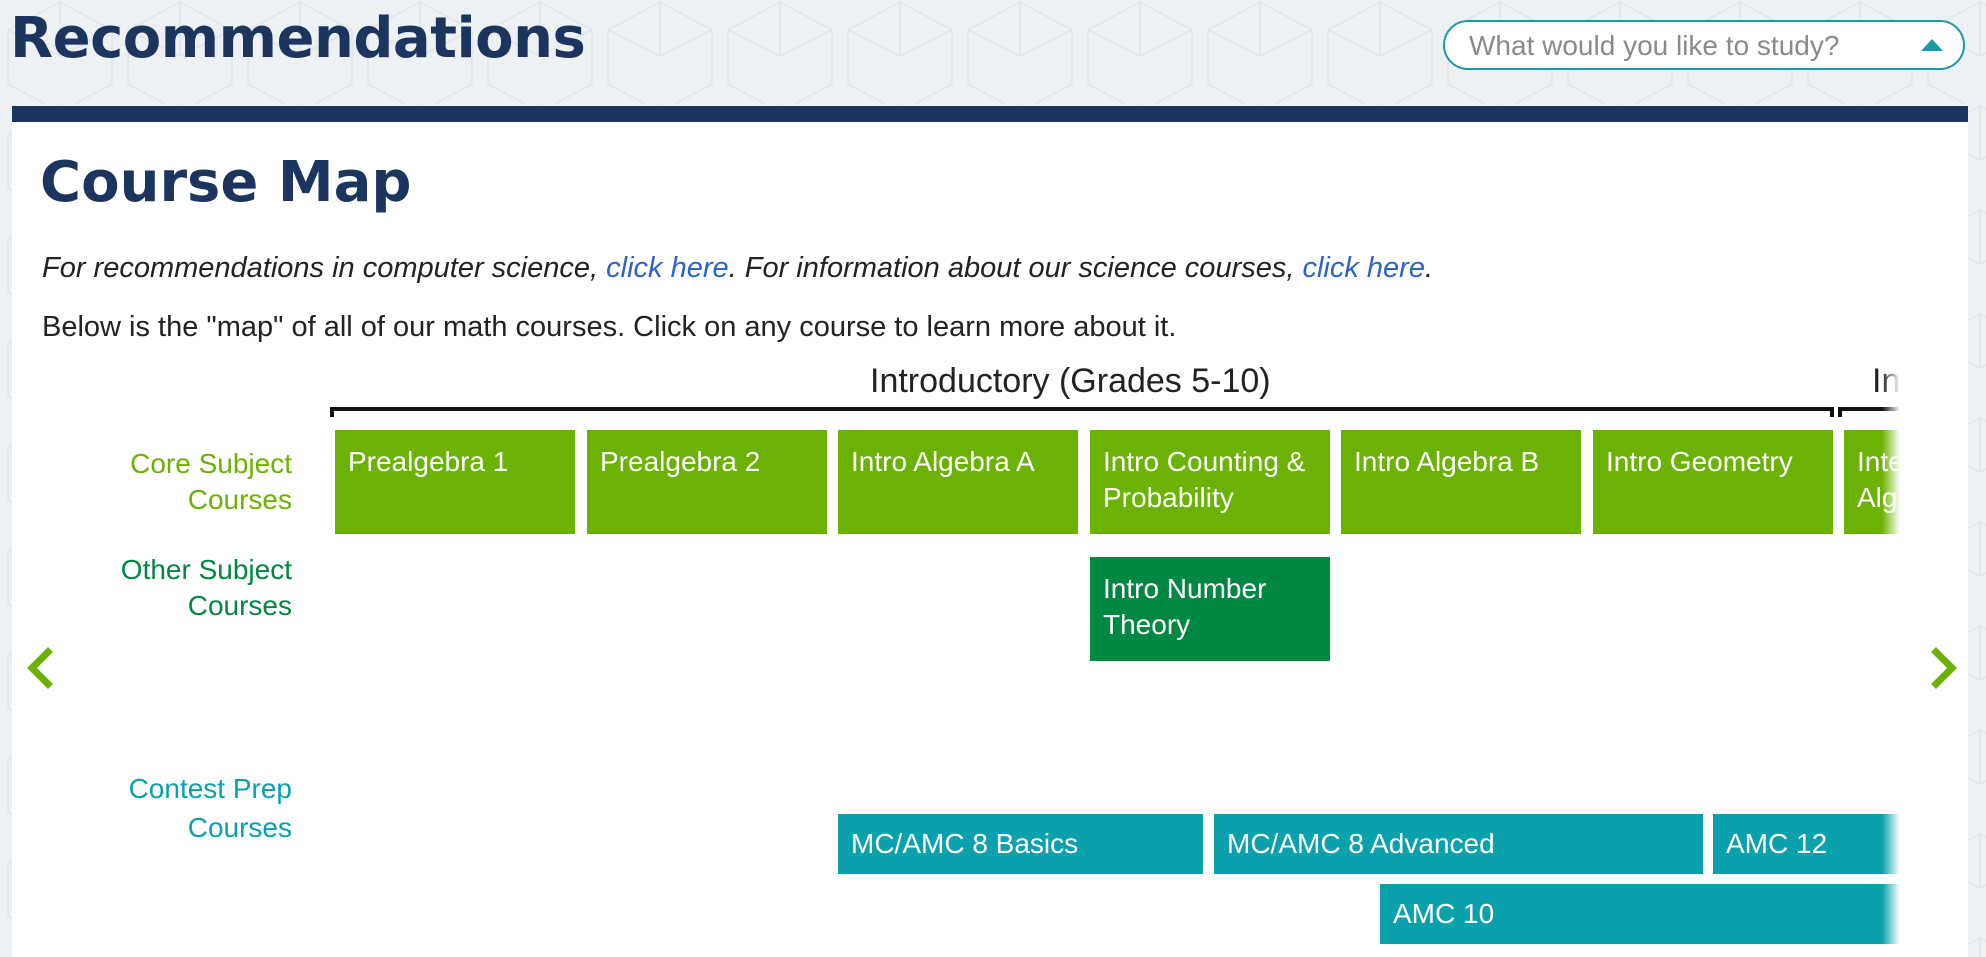 The height and width of the screenshot is (957, 1986). I want to click on level-label-introductory: Introductory (Grades 5-10), so click(1070, 381).